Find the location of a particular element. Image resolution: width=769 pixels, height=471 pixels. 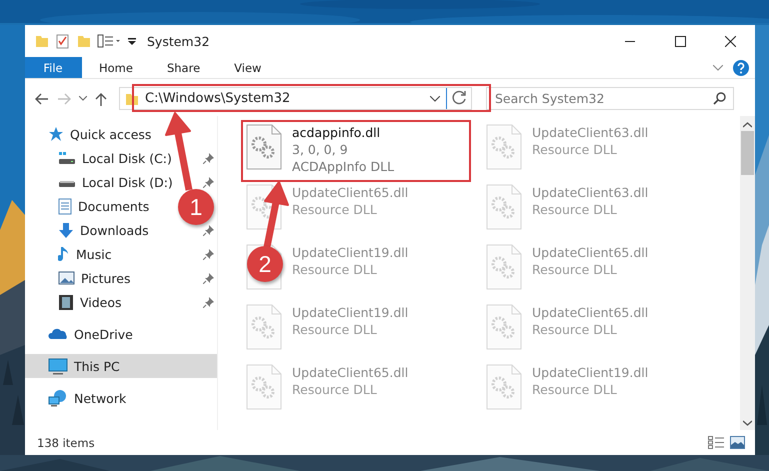

ribbon-tab: View is located at coordinates (247, 67).